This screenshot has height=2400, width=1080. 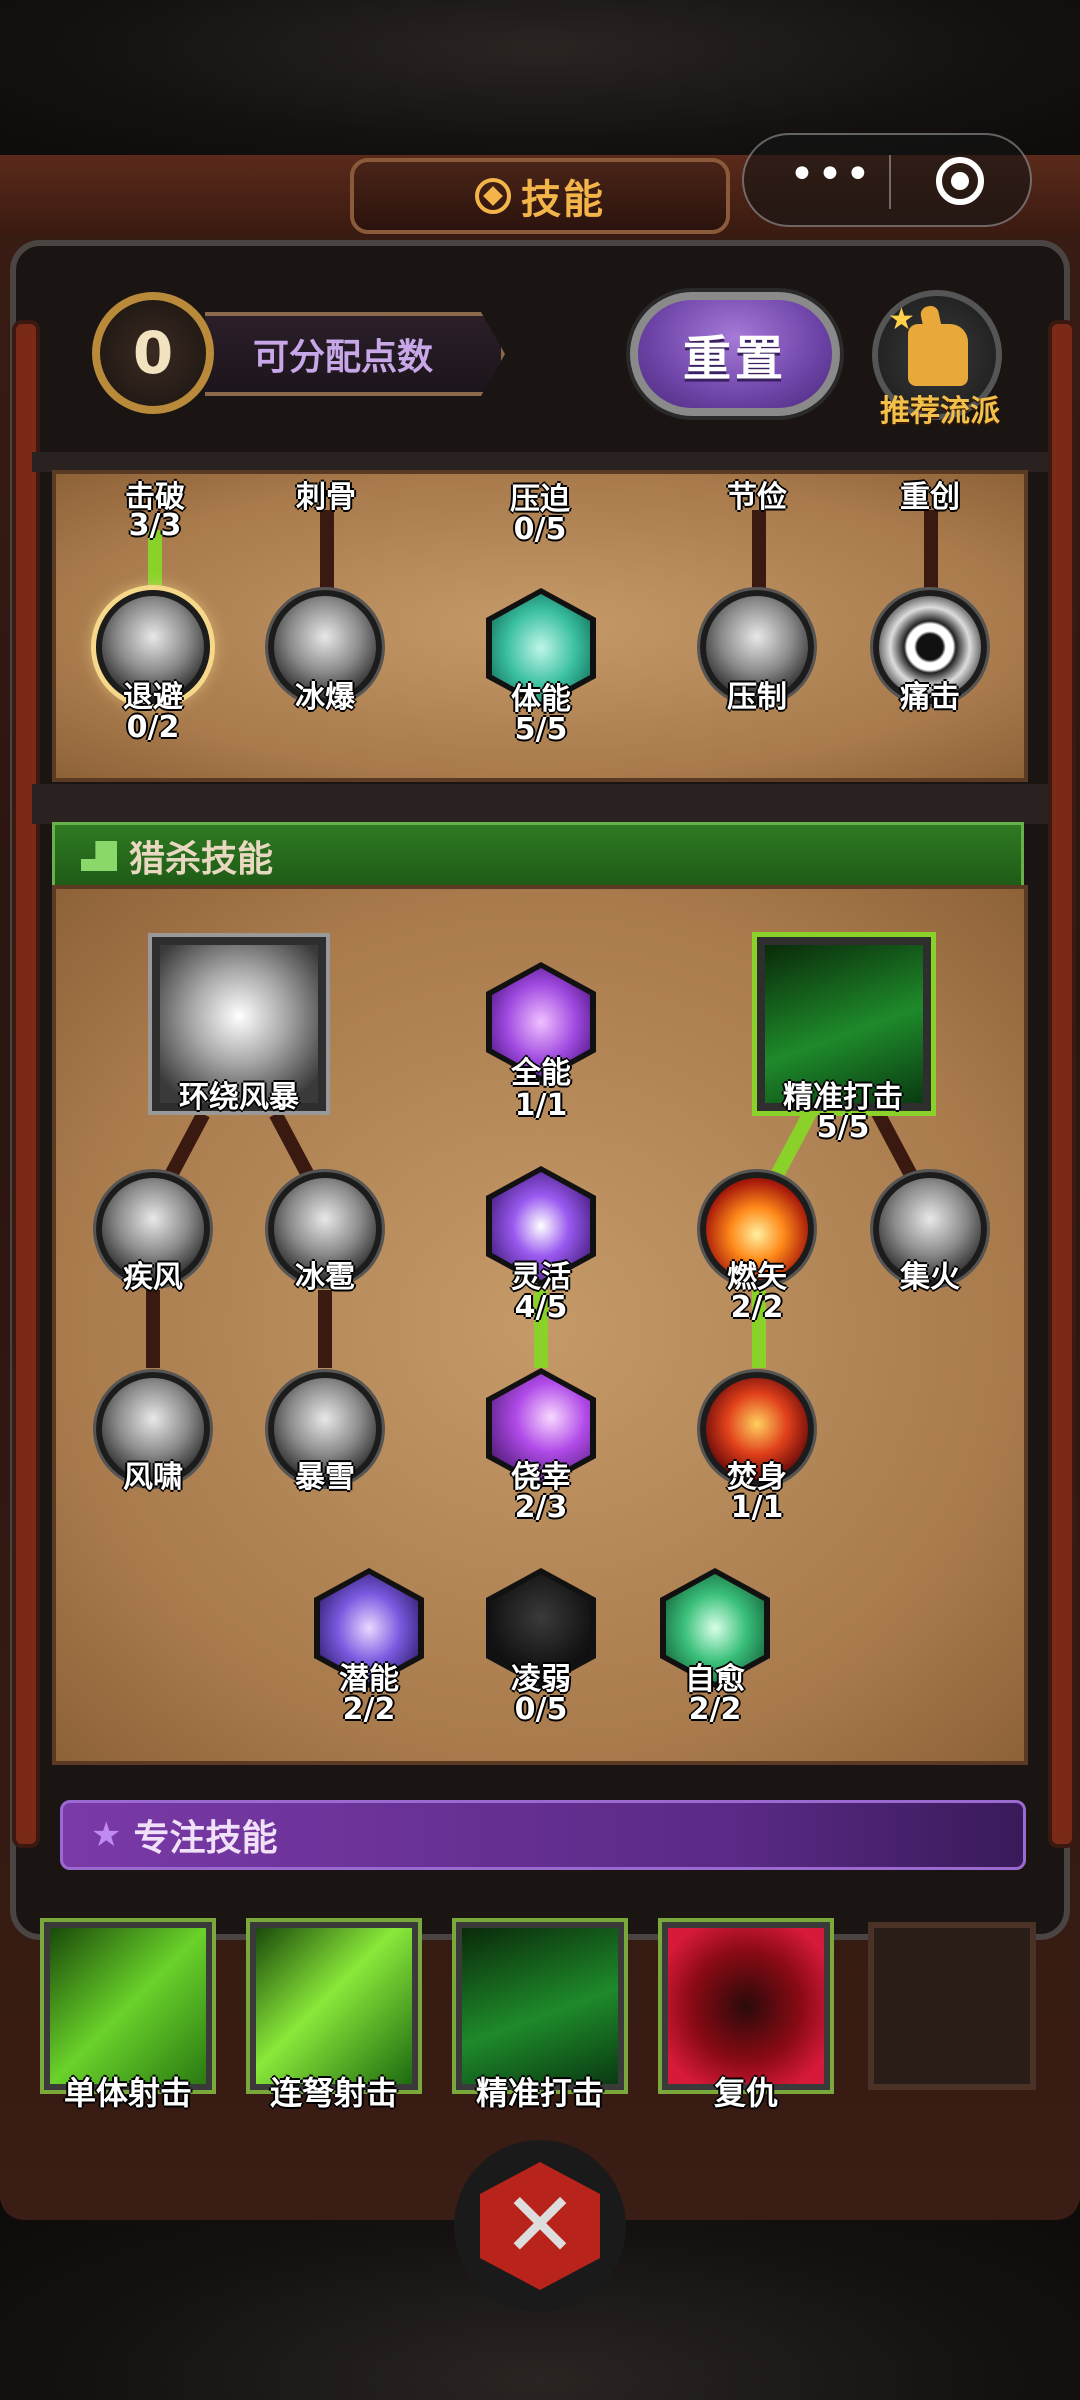 I want to click on skill-name: 风啸, so click(x=153, y=1477).